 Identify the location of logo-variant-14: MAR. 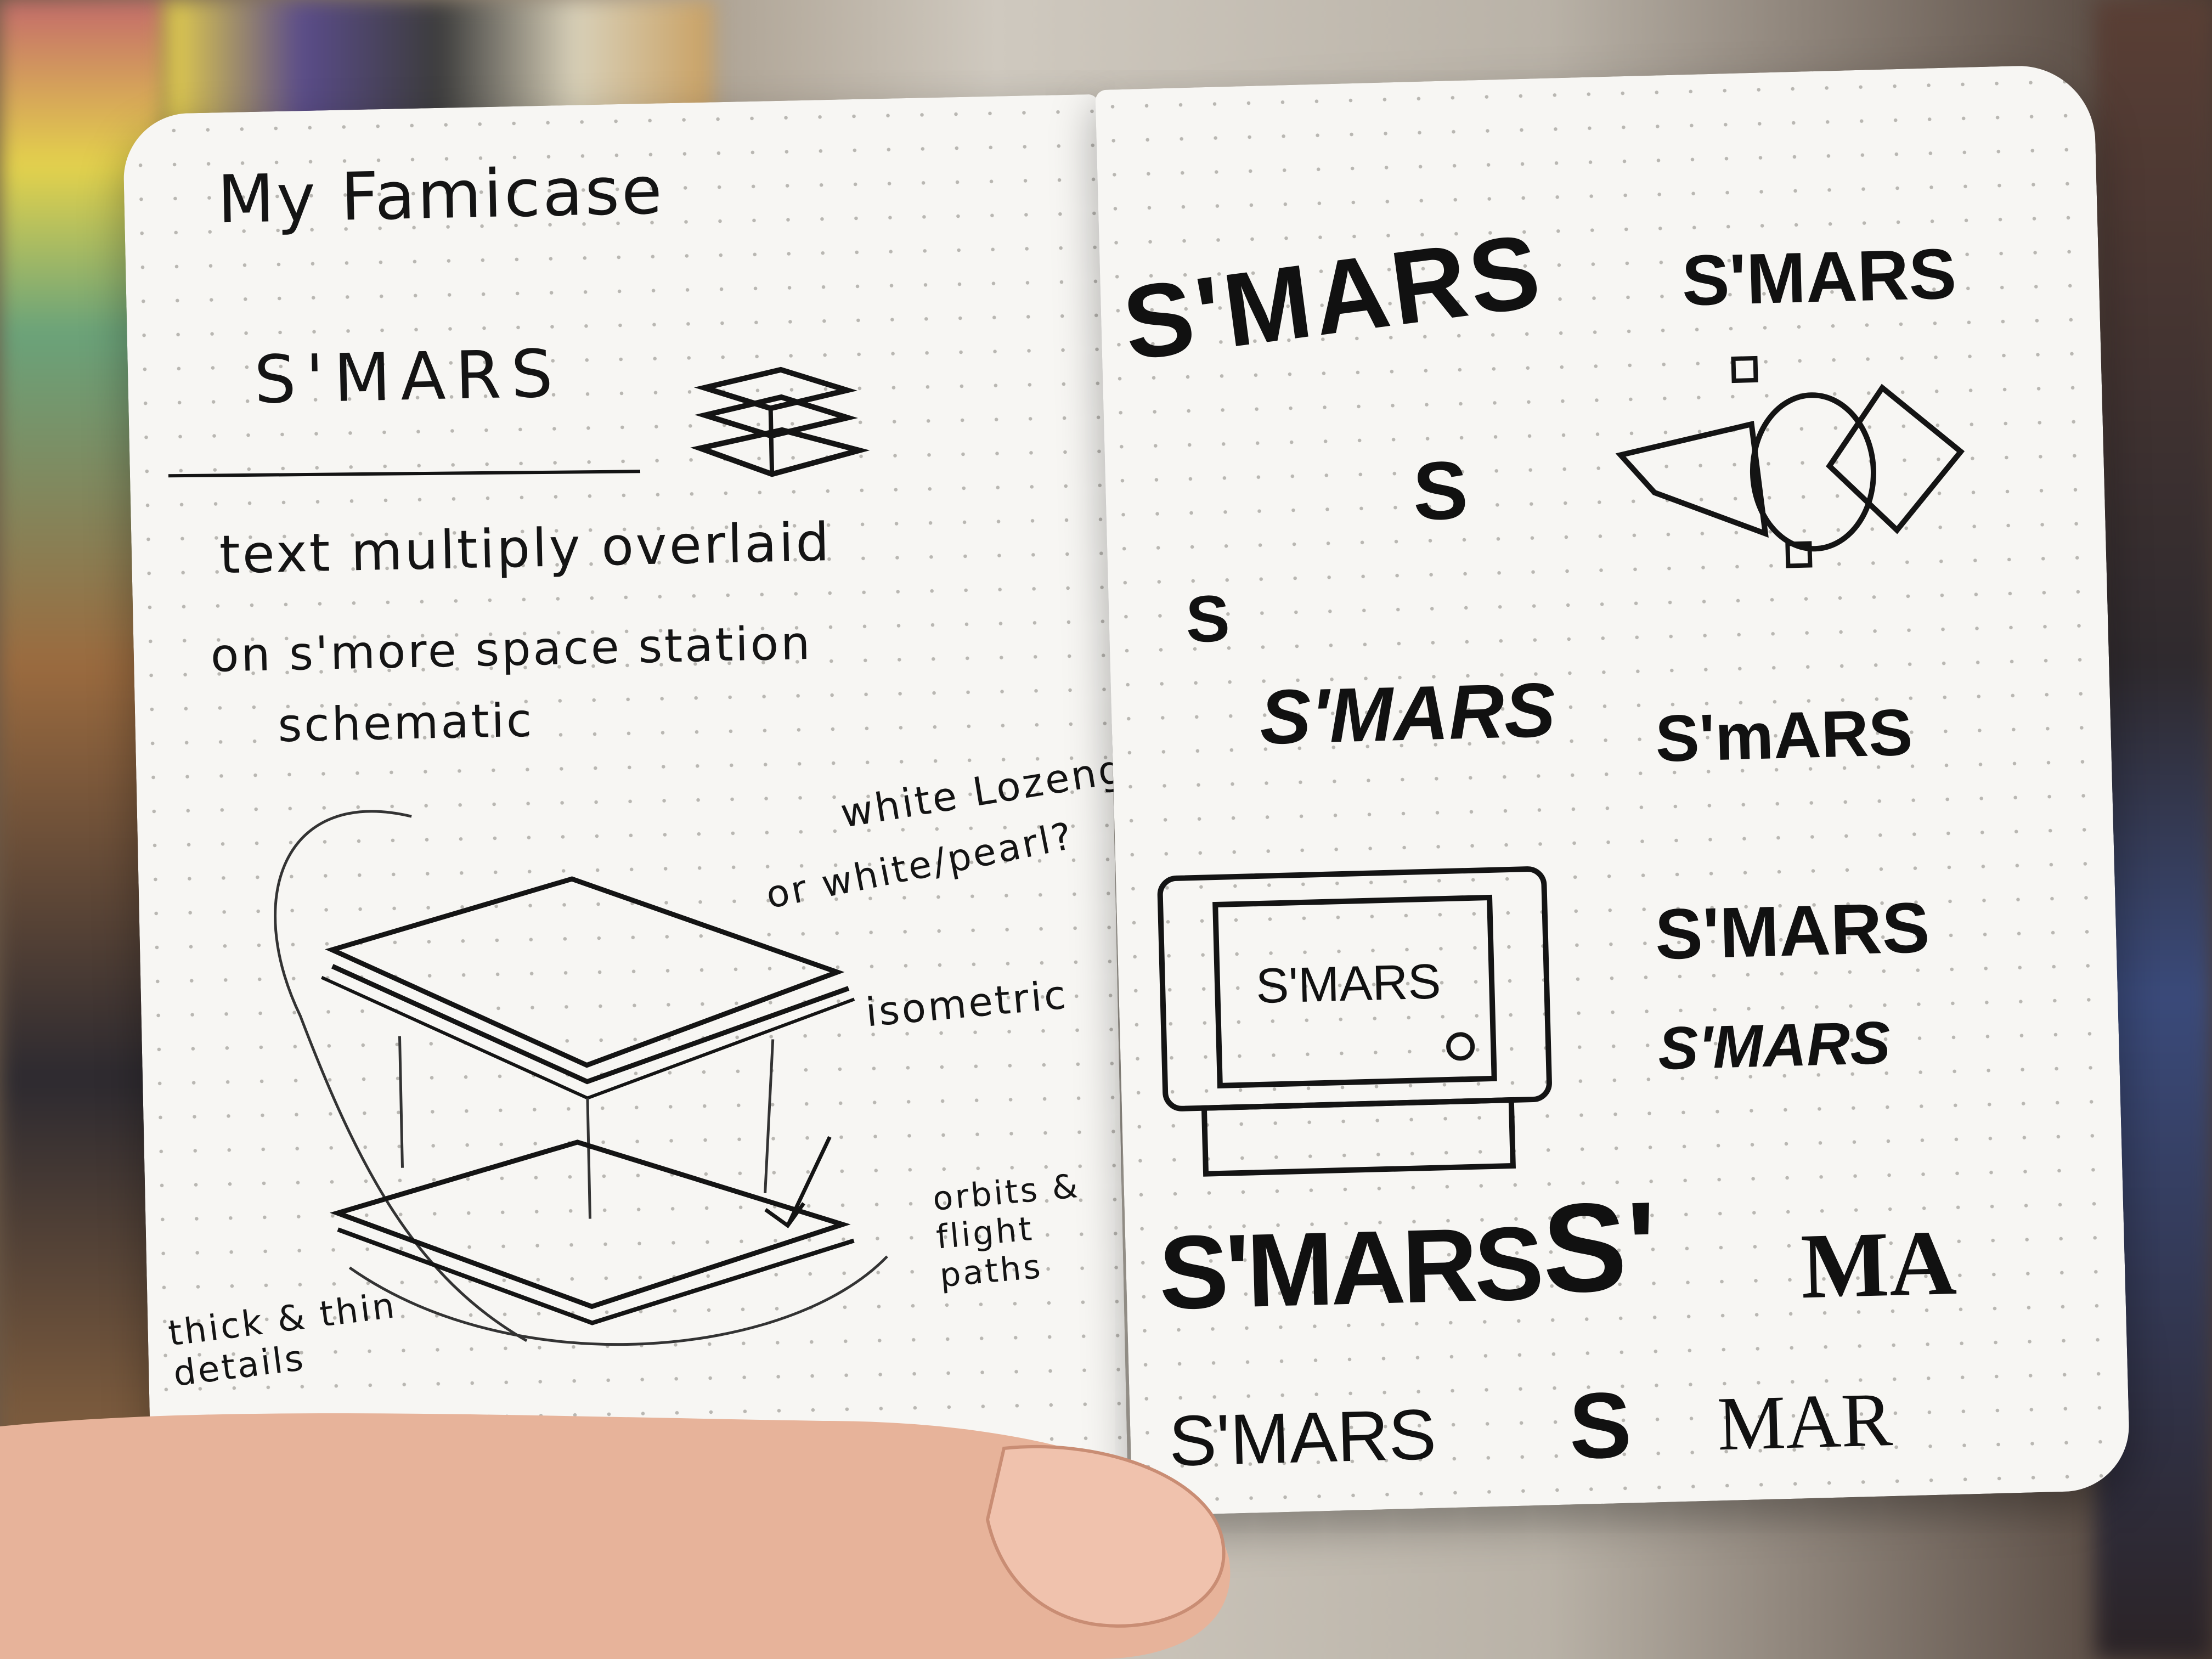
(1805, 1422).